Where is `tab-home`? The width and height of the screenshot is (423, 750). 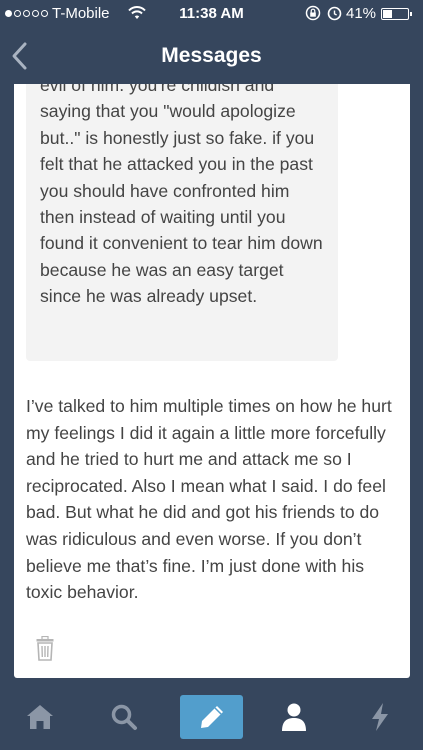
tab-home is located at coordinates (40, 716).